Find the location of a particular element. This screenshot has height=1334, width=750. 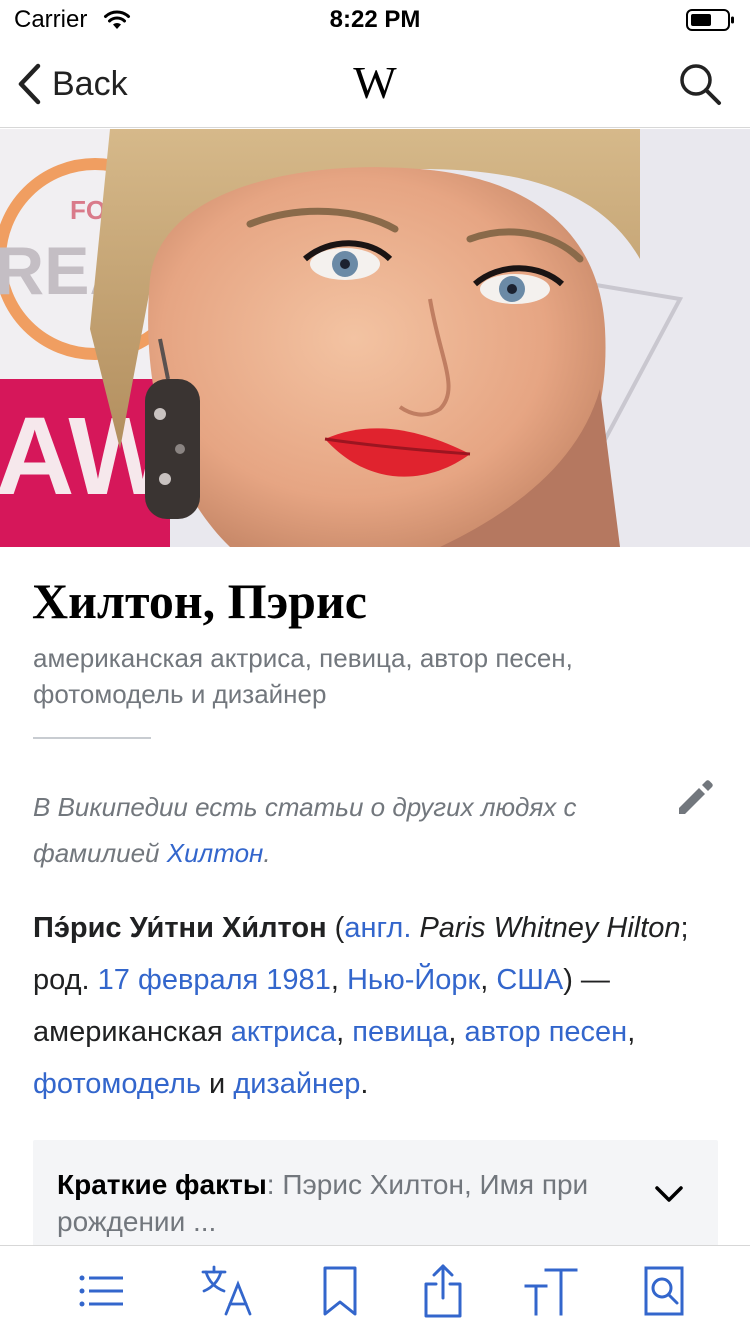

subject-name: Пэ́рис Уи́тни Хи́лтон is located at coordinates (180, 928).